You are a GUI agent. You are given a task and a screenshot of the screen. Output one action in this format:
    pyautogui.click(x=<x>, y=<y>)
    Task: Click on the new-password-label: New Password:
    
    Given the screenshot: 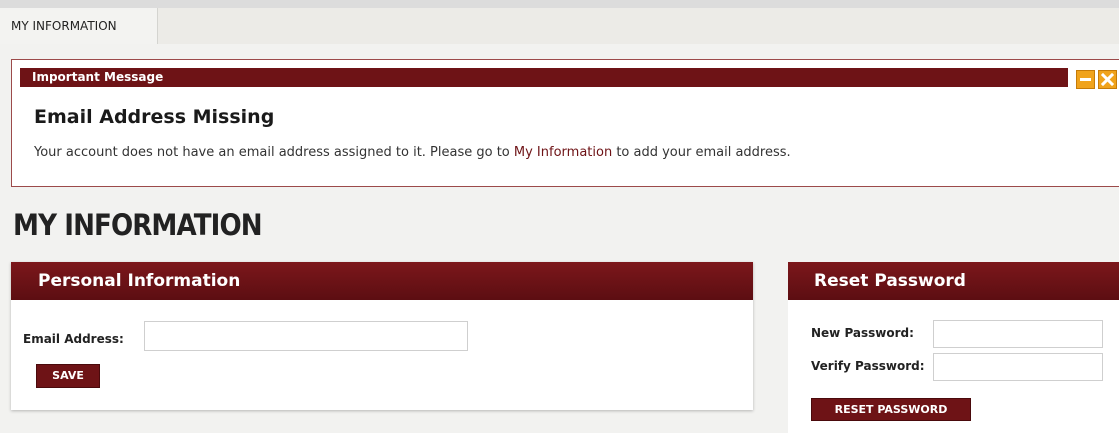 What is the action you would take?
    pyautogui.click(x=862, y=333)
    